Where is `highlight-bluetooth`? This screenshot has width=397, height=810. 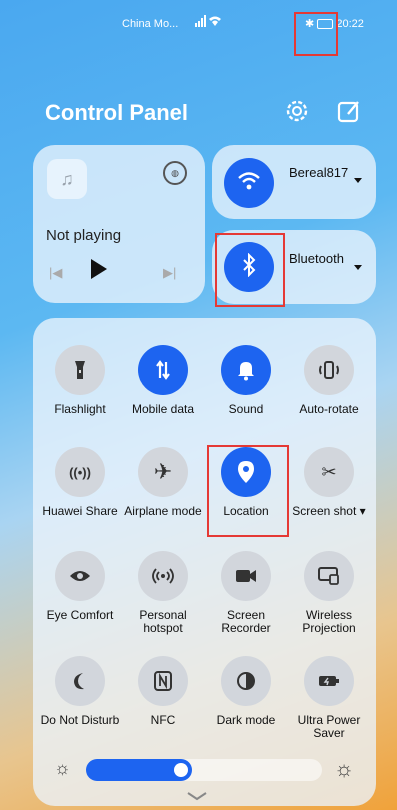
highlight-bluetooth is located at coordinates (250, 270).